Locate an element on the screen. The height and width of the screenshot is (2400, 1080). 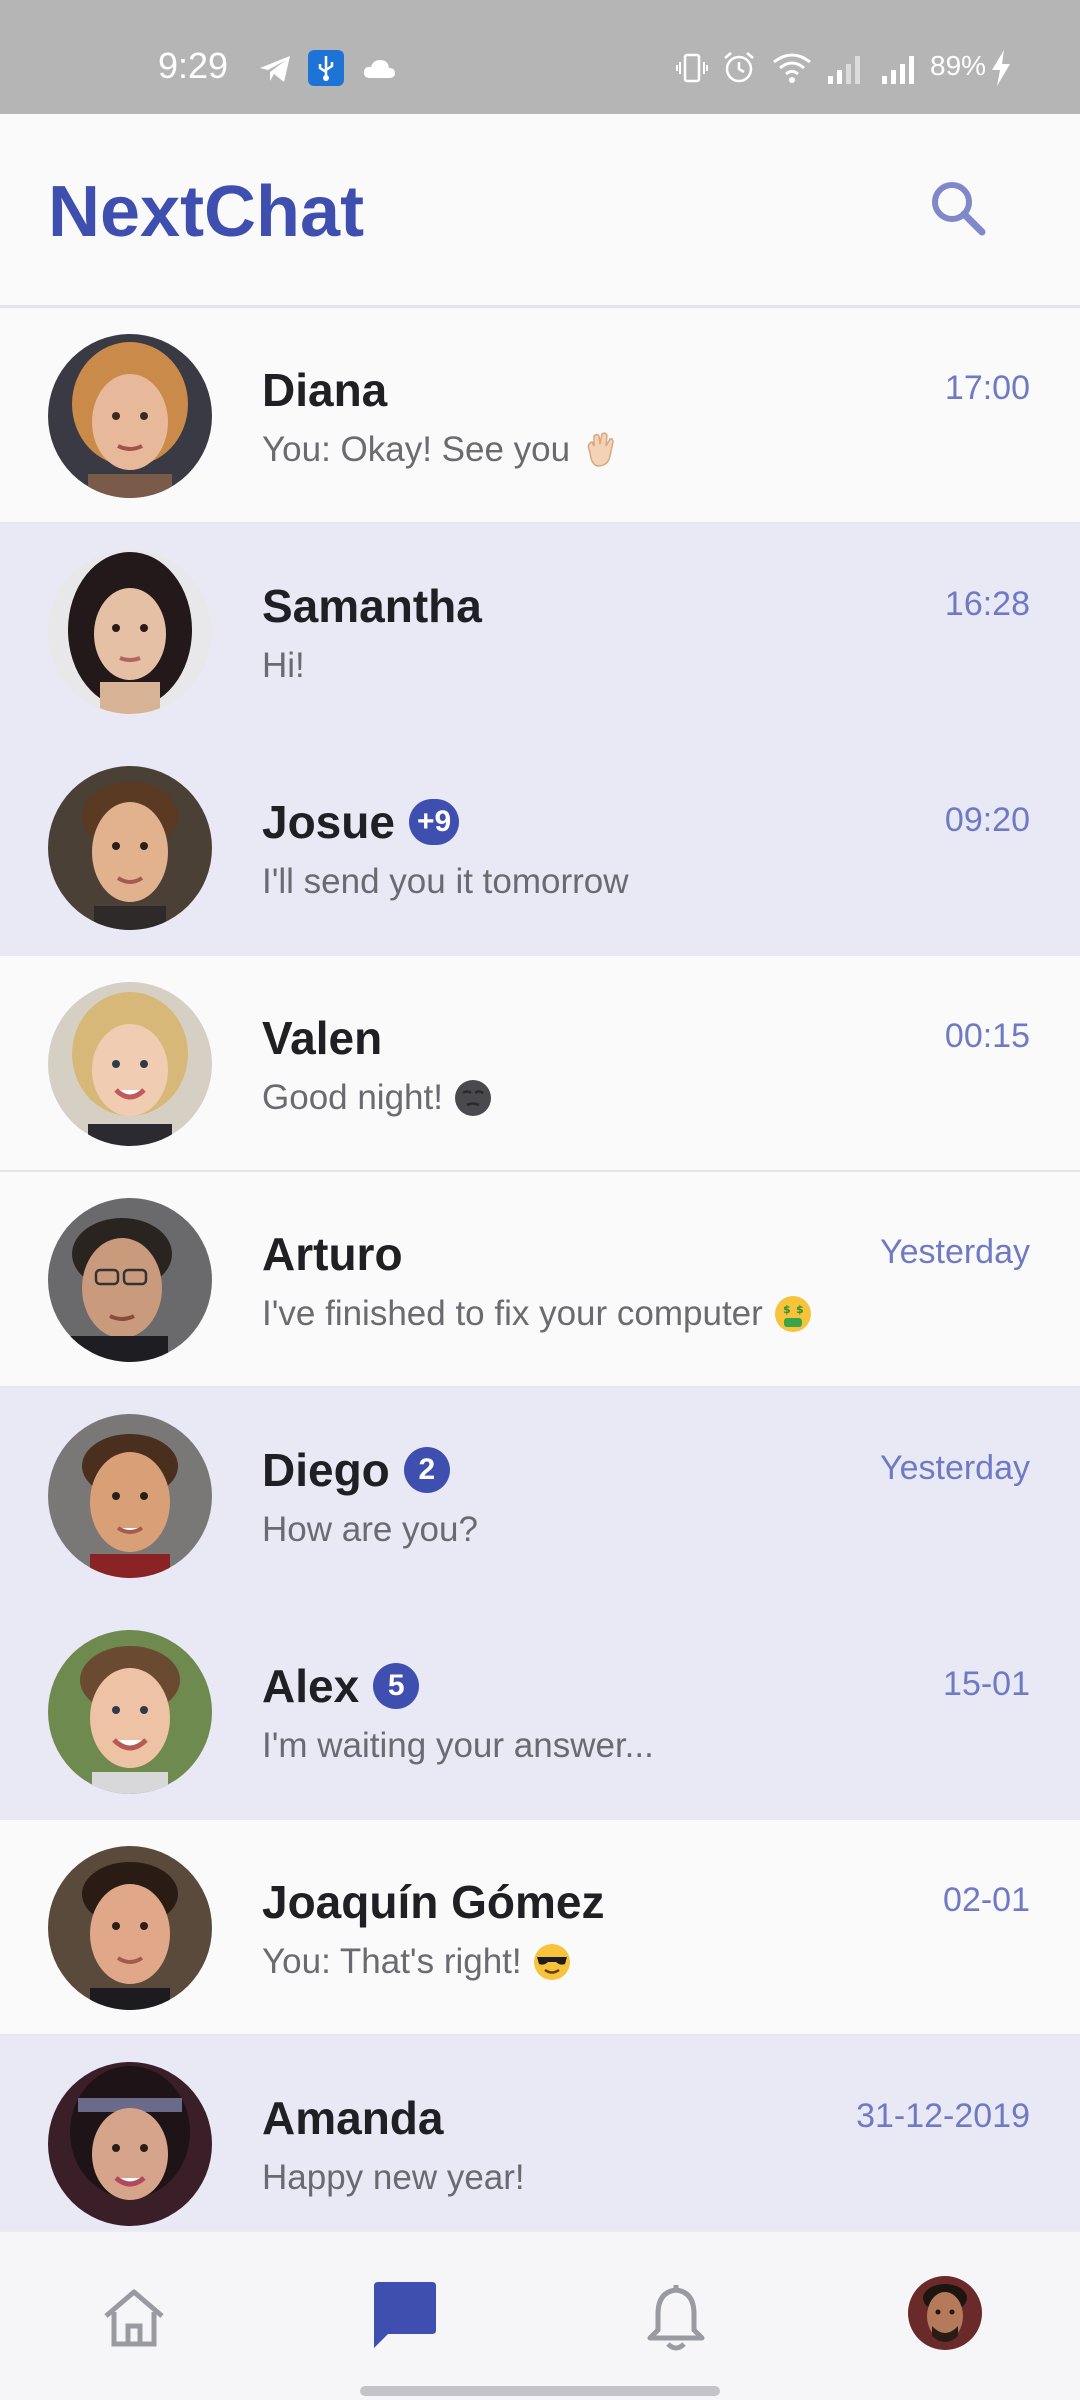
chat-name: Valen is located at coordinates (322, 1038).